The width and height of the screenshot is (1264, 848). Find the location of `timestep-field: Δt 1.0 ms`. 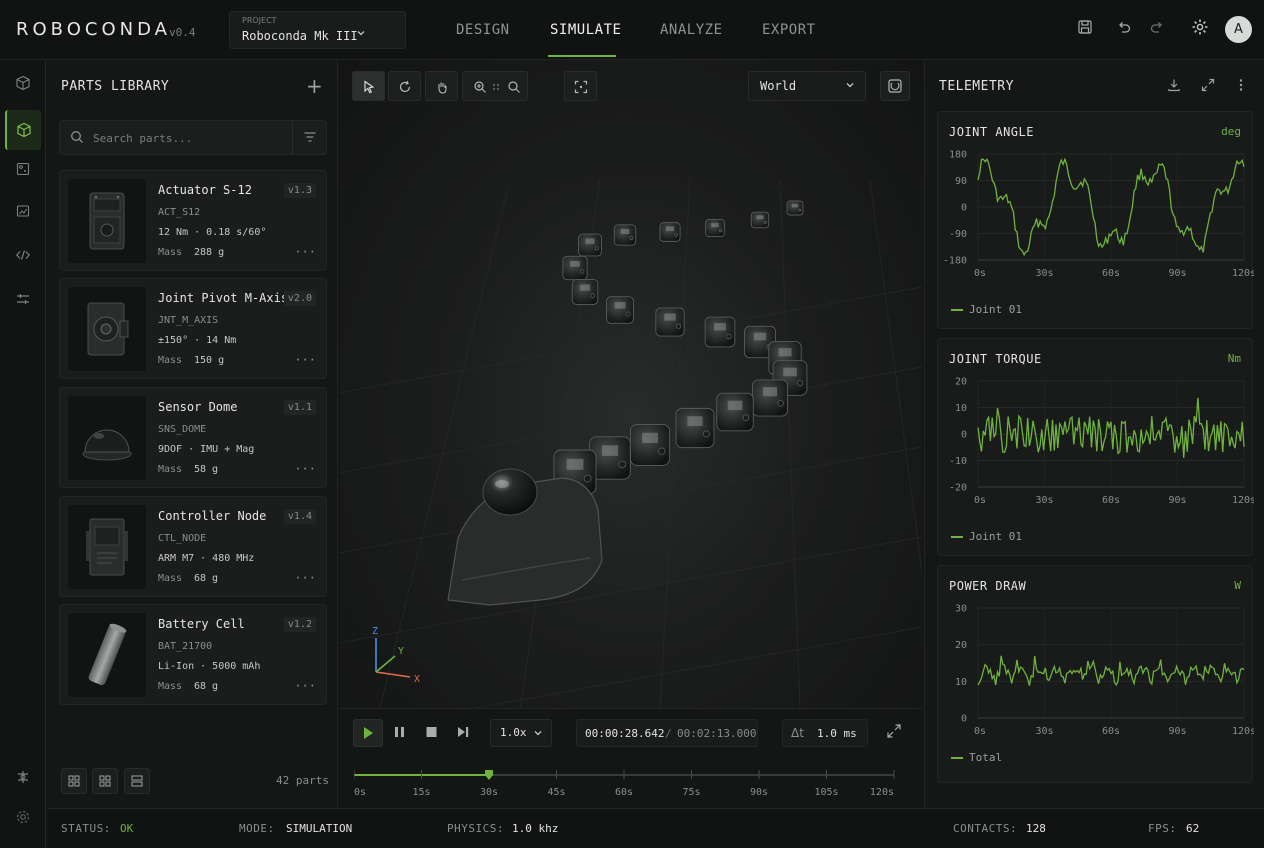

timestep-field: Δt 1.0 ms is located at coordinates (825, 733).